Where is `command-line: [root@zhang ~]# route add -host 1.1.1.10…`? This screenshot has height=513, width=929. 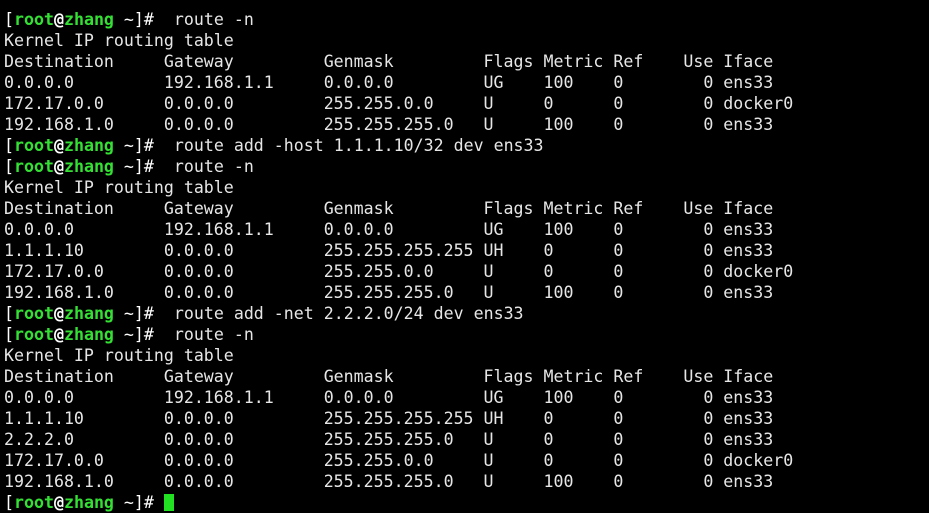 command-line: [root@zhang ~]# route add -host 1.1.1.10… is located at coordinates (464, 145).